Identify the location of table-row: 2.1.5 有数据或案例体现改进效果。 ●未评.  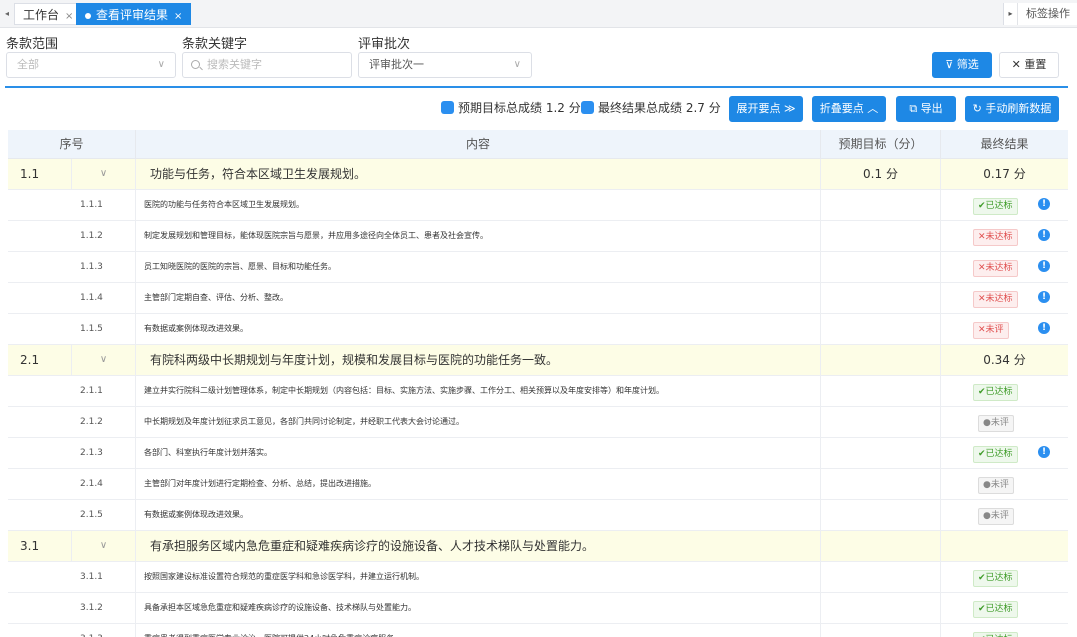
(538, 515).